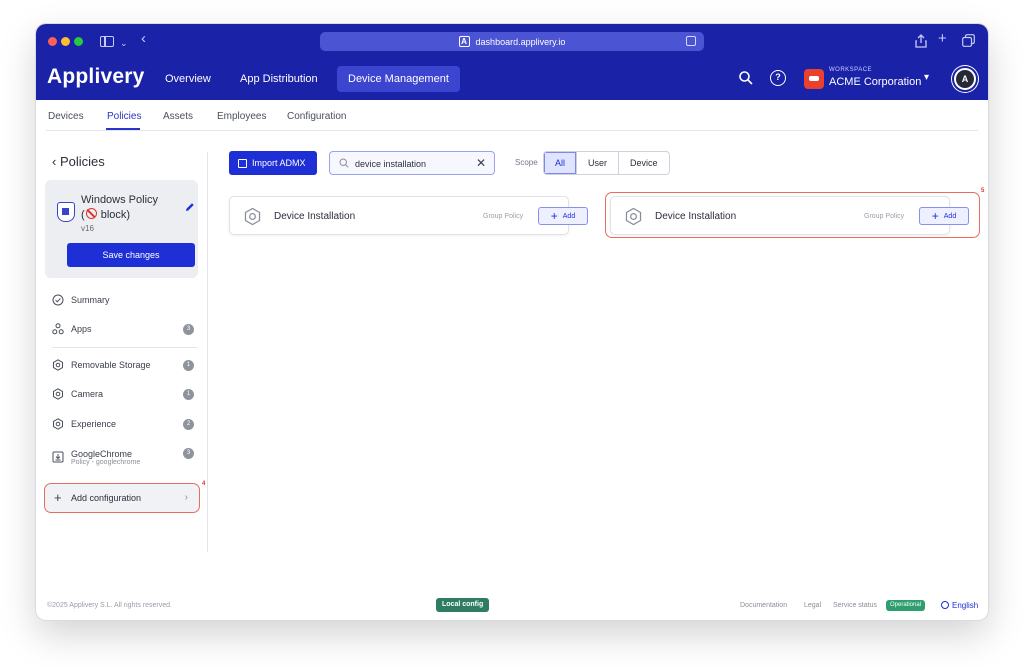 The width and height of the screenshot is (1024, 667). I want to click on sidebar-item-label: Removable Storage, so click(111, 365).